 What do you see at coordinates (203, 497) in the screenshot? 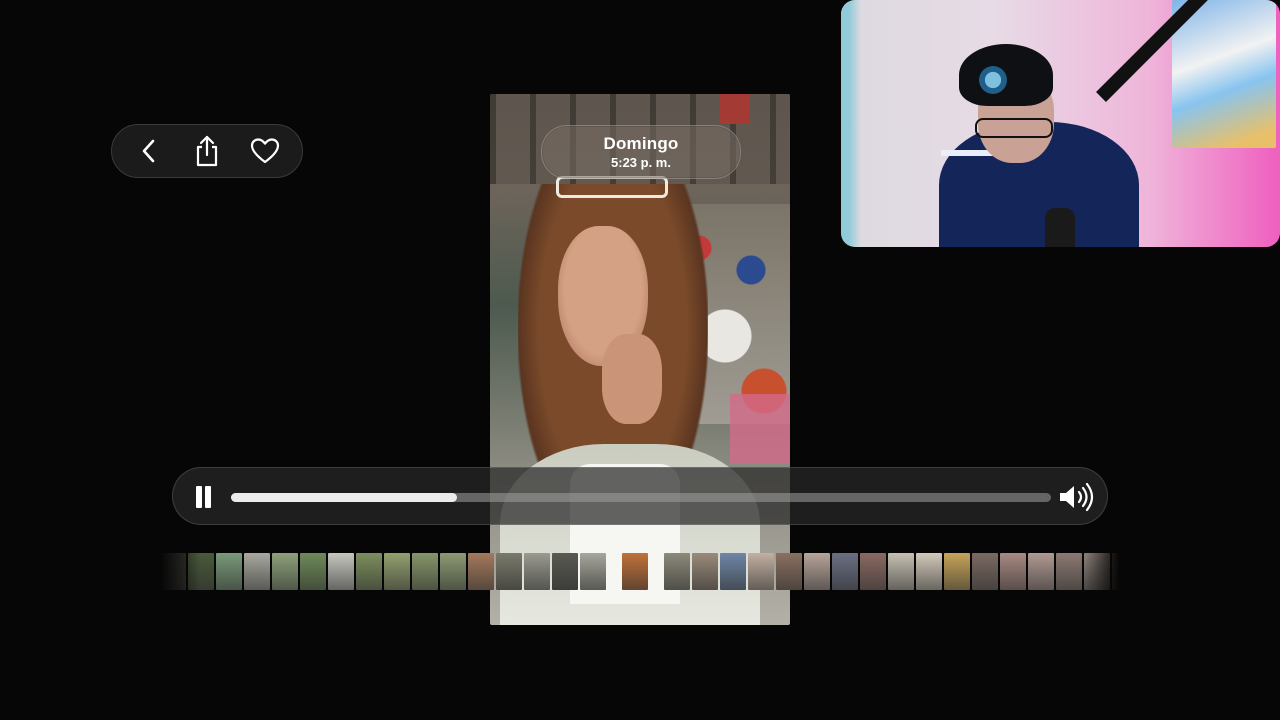
I see `pause-button` at bounding box center [203, 497].